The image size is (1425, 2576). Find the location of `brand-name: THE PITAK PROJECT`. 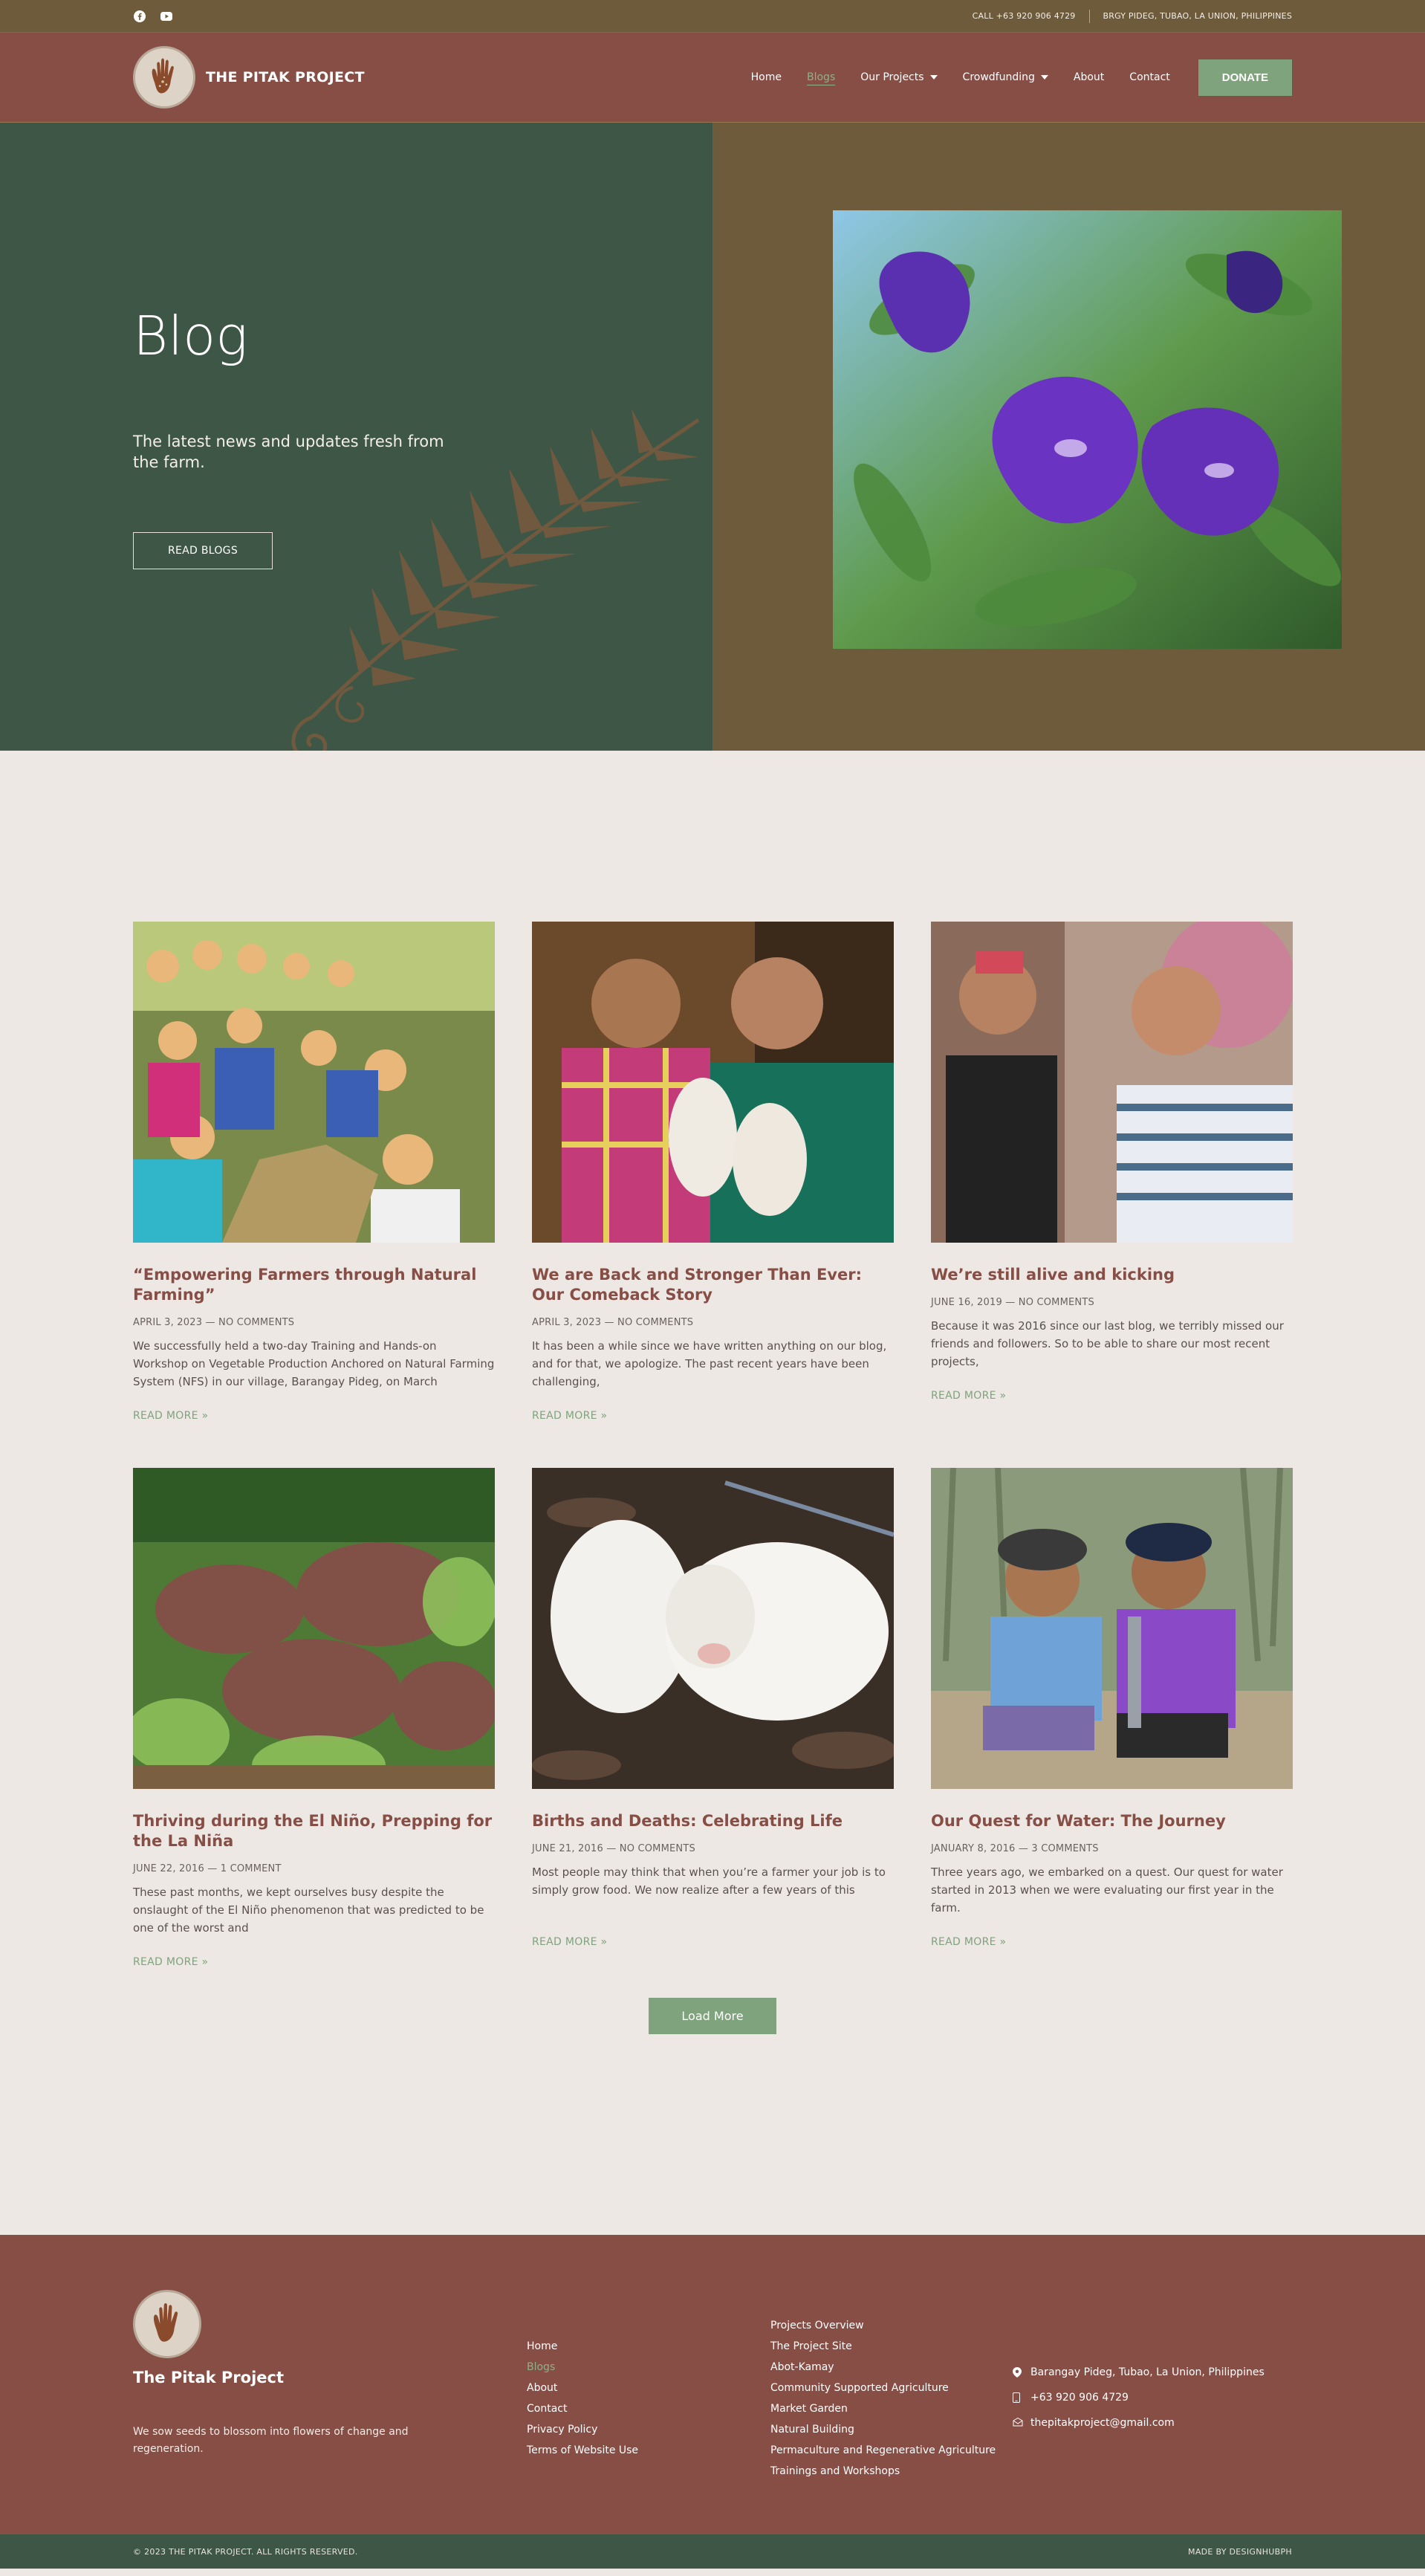

brand-name: THE PITAK PROJECT is located at coordinates (285, 77).